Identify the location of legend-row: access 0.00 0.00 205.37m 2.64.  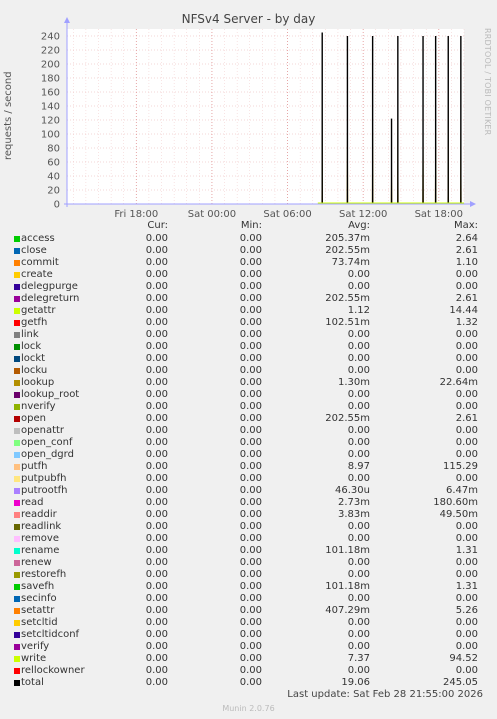
(248, 239).